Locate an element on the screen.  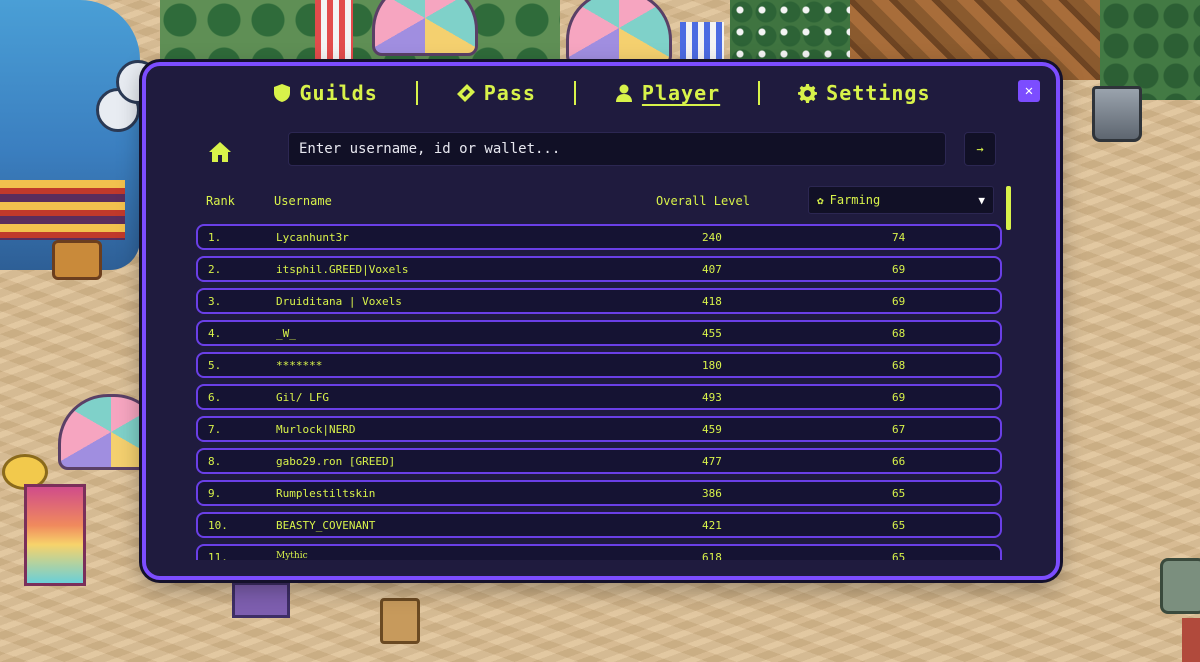
tab-player: Player is located at coordinates (667, 93).